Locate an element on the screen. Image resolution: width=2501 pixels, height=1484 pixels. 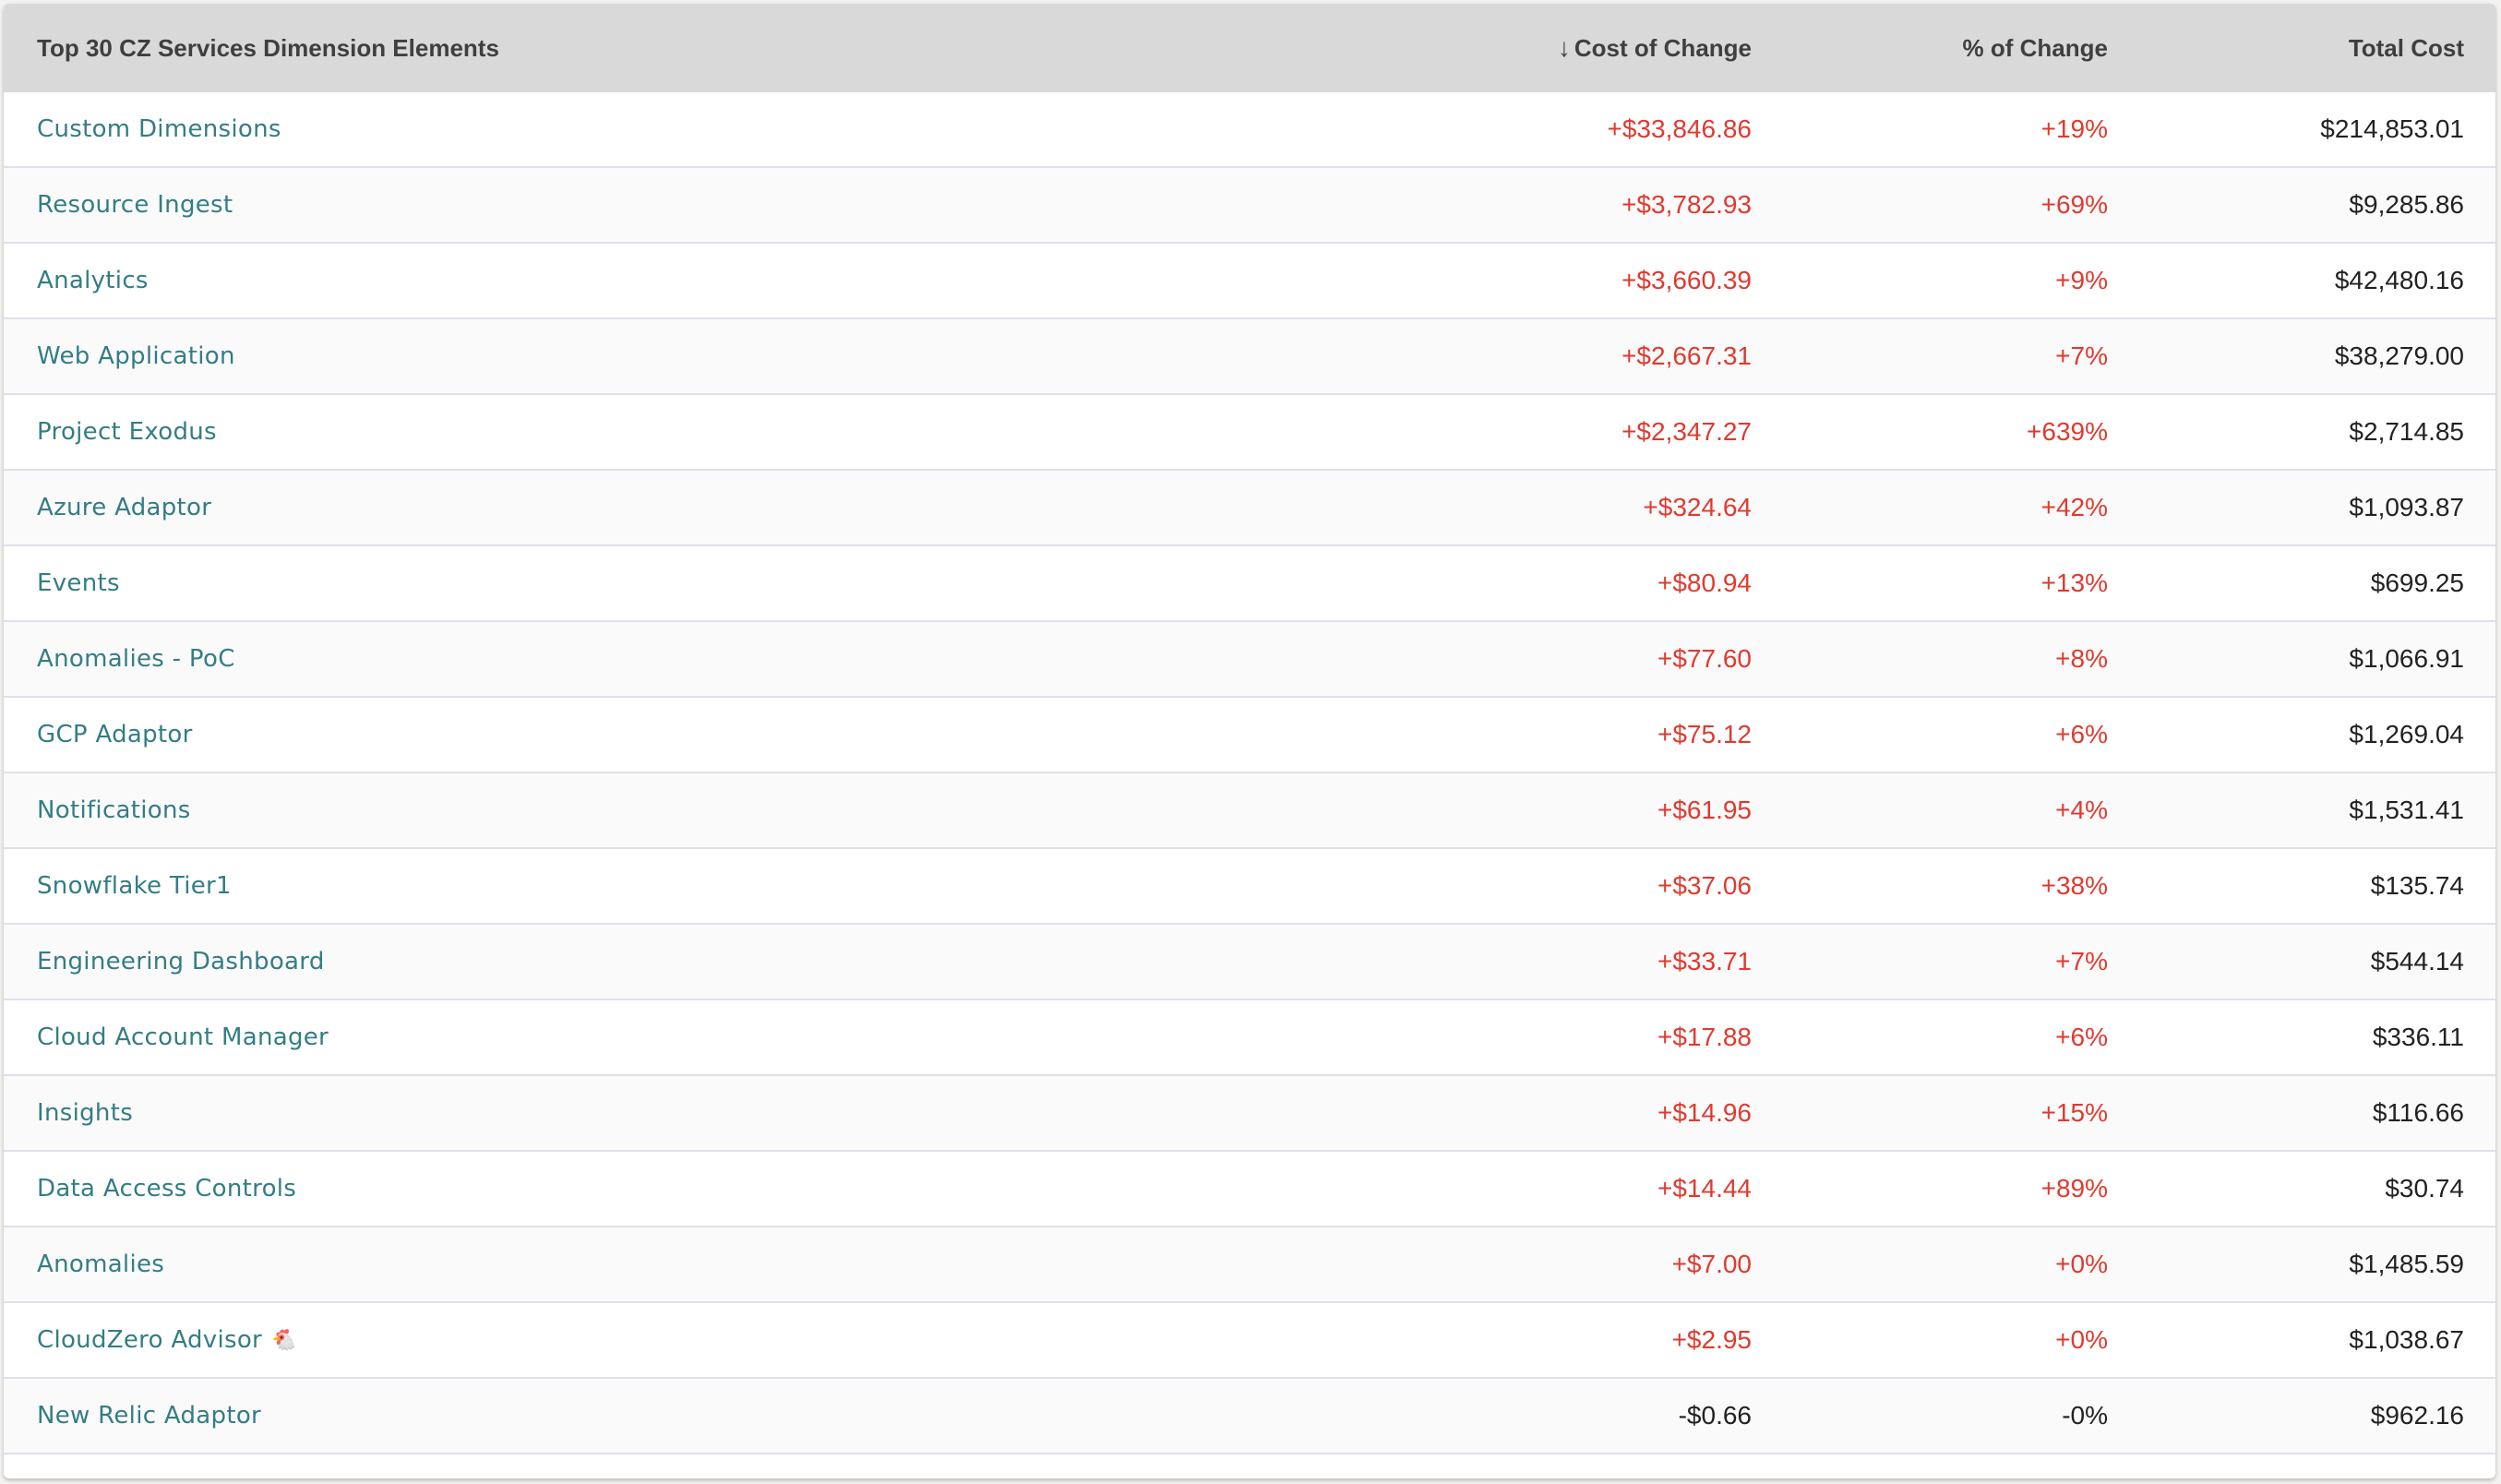
total-cost-value: $1,485.59 is located at coordinates (2406, 1264).